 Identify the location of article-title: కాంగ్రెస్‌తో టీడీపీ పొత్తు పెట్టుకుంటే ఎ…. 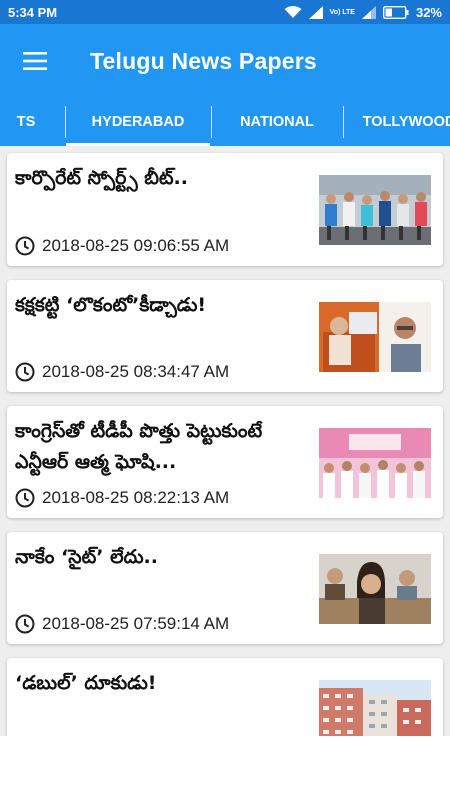
(139, 446).